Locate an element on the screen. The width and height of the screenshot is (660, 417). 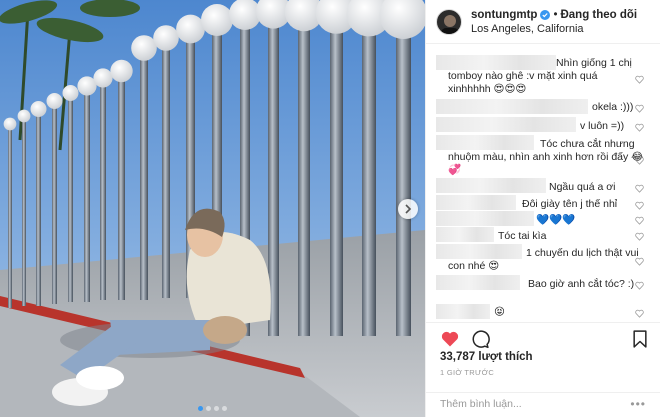
post-actions is located at coordinates (543, 337).